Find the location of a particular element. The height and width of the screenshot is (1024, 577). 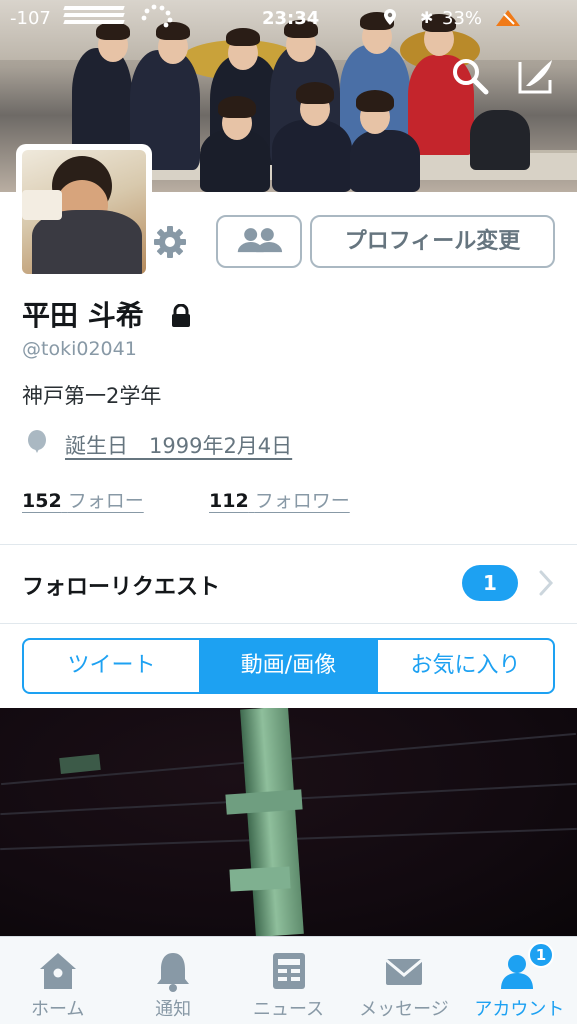

followers-label: フォロワー is located at coordinates (302, 501).